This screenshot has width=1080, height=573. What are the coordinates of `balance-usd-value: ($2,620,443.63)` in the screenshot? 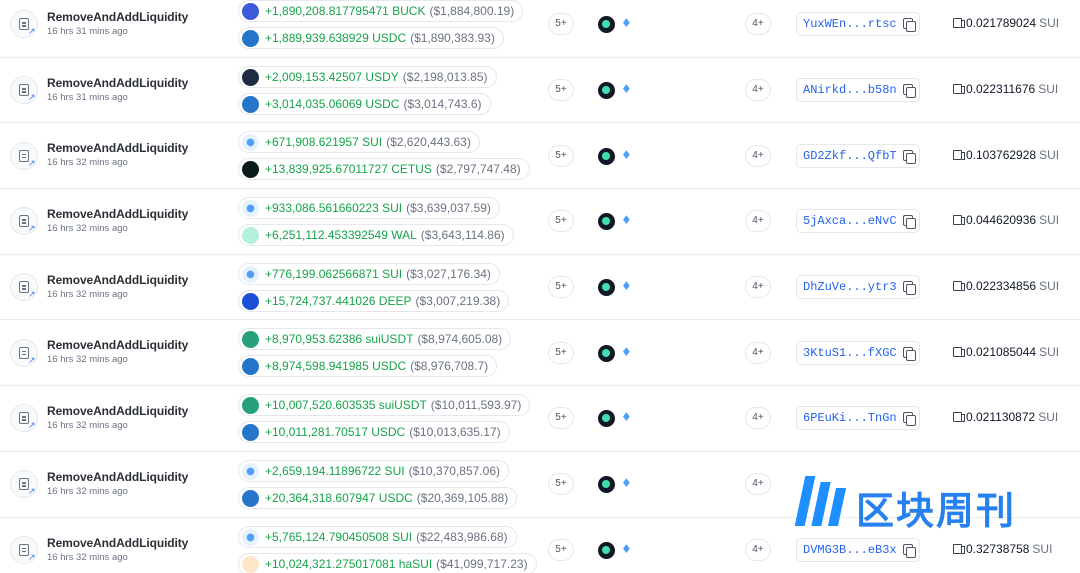 It's located at (428, 142).